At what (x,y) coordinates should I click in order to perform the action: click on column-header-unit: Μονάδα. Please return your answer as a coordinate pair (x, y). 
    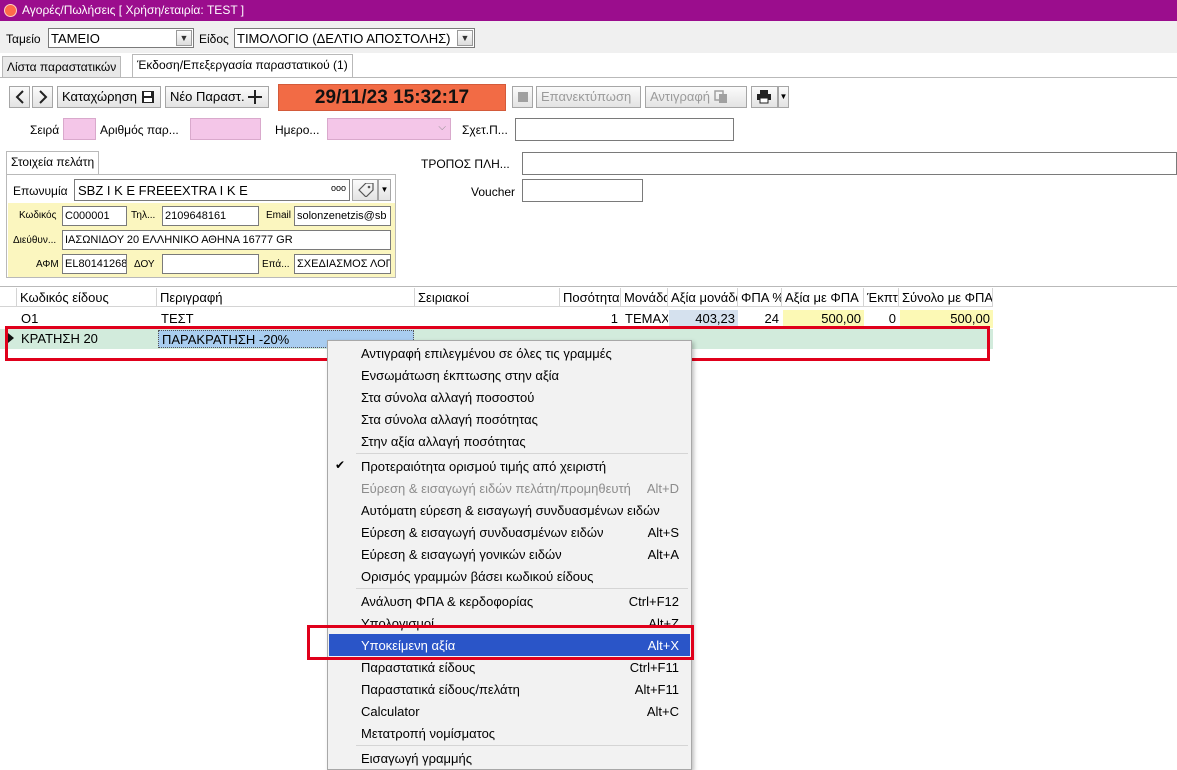
    Looking at the image, I should click on (644, 297).